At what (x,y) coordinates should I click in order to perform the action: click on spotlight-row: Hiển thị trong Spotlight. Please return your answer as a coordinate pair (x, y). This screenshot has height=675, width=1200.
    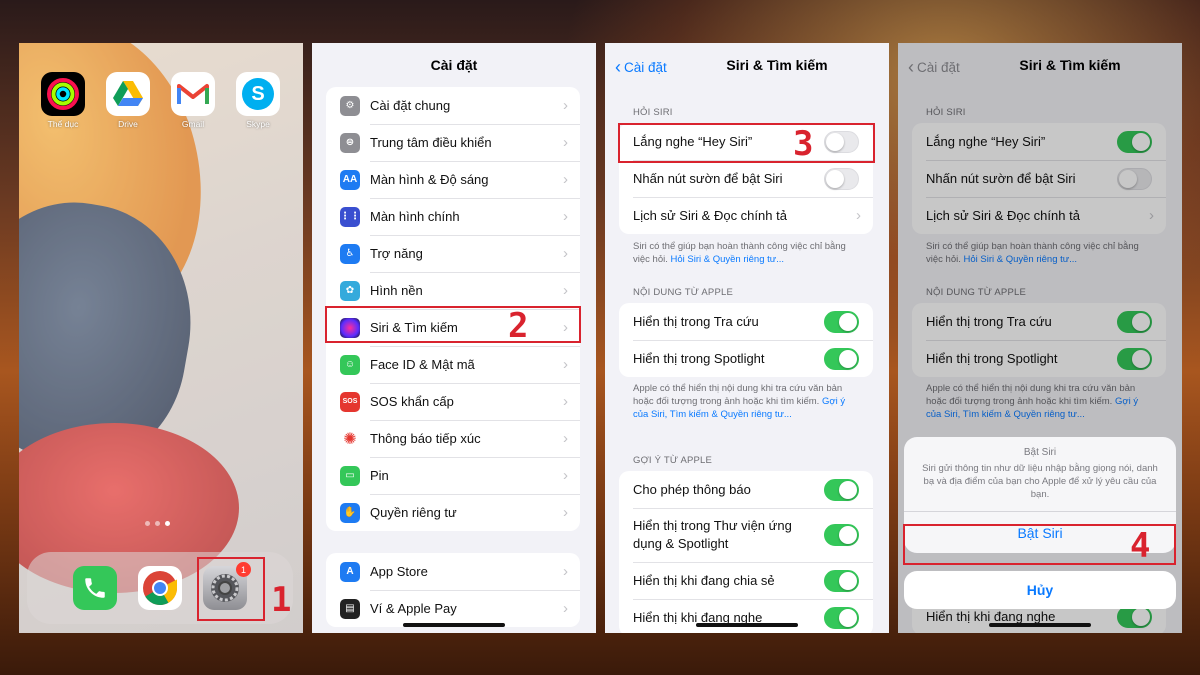
    Looking at the image, I should click on (746, 358).